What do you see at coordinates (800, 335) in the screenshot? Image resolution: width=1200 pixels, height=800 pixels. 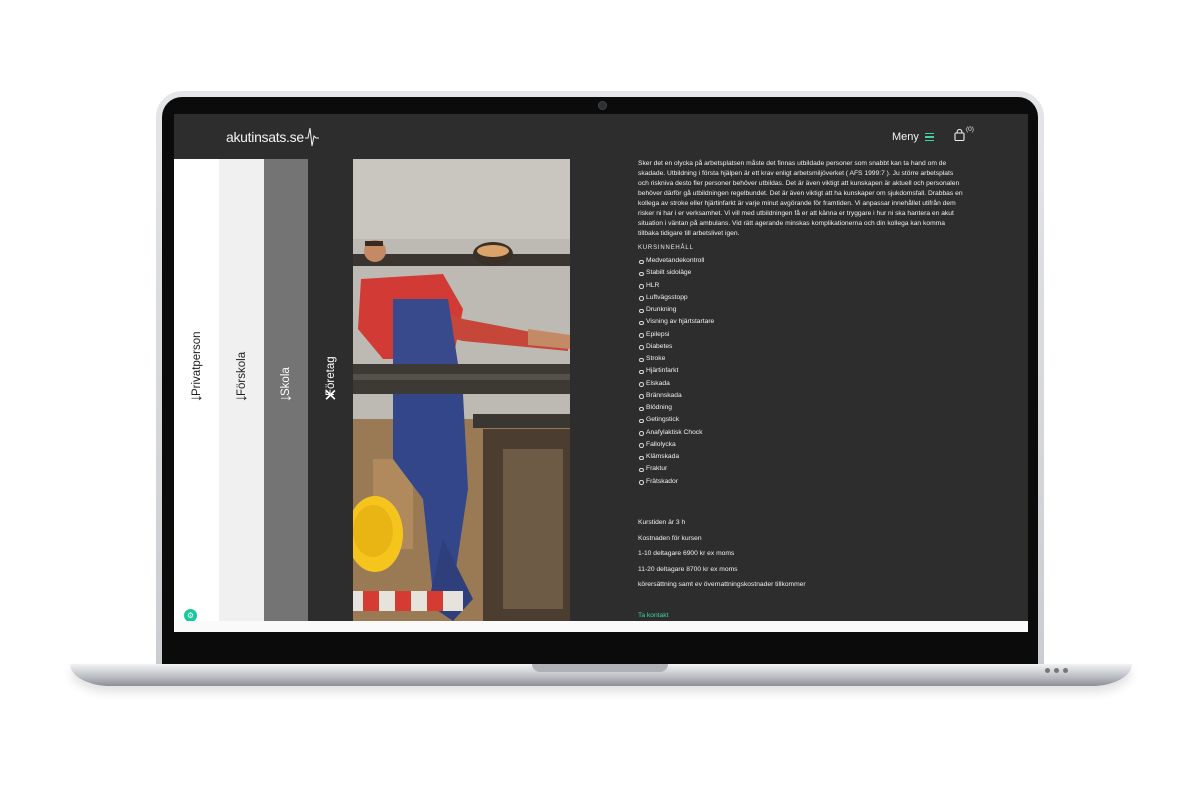 I see `list-item: Epilepsi` at bounding box center [800, 335].